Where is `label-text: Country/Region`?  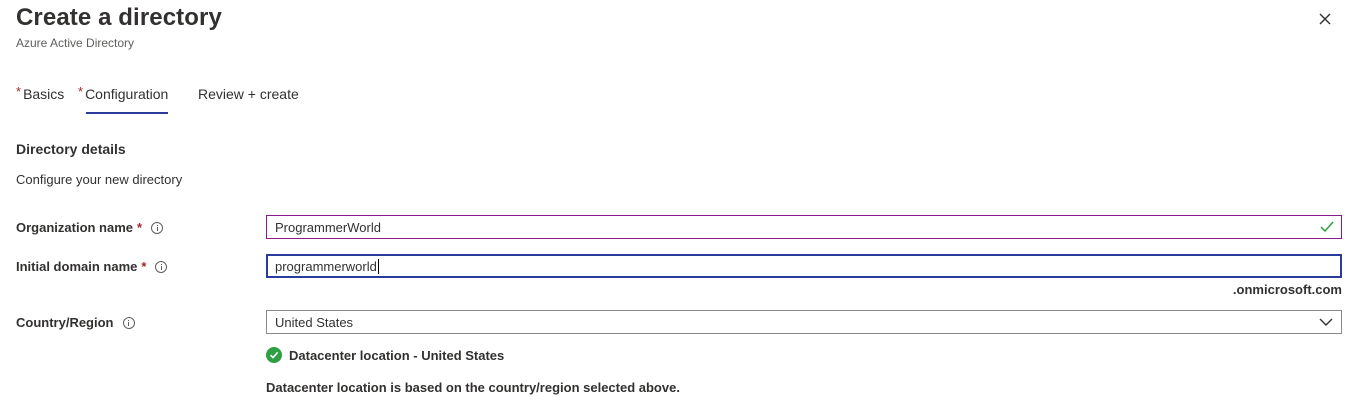
label-text: Country/Region is located at coordinates (65, 322).